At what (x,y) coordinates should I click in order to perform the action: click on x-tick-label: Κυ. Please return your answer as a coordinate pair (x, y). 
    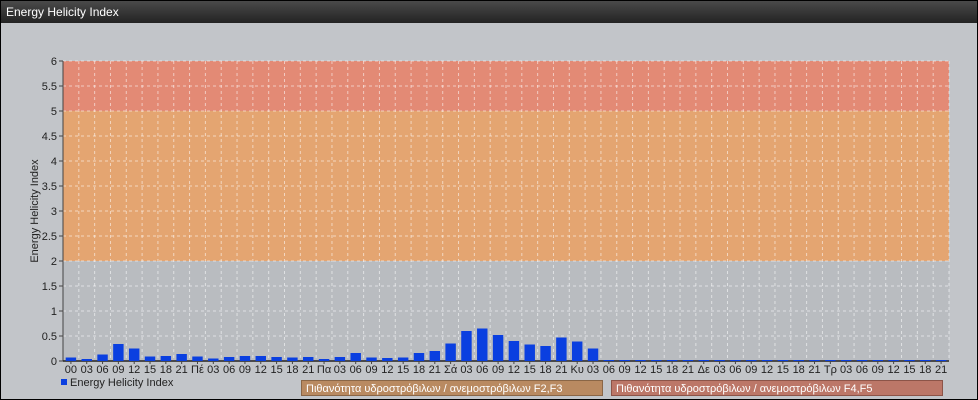
    Looking at the image, I should click on (577, 370).